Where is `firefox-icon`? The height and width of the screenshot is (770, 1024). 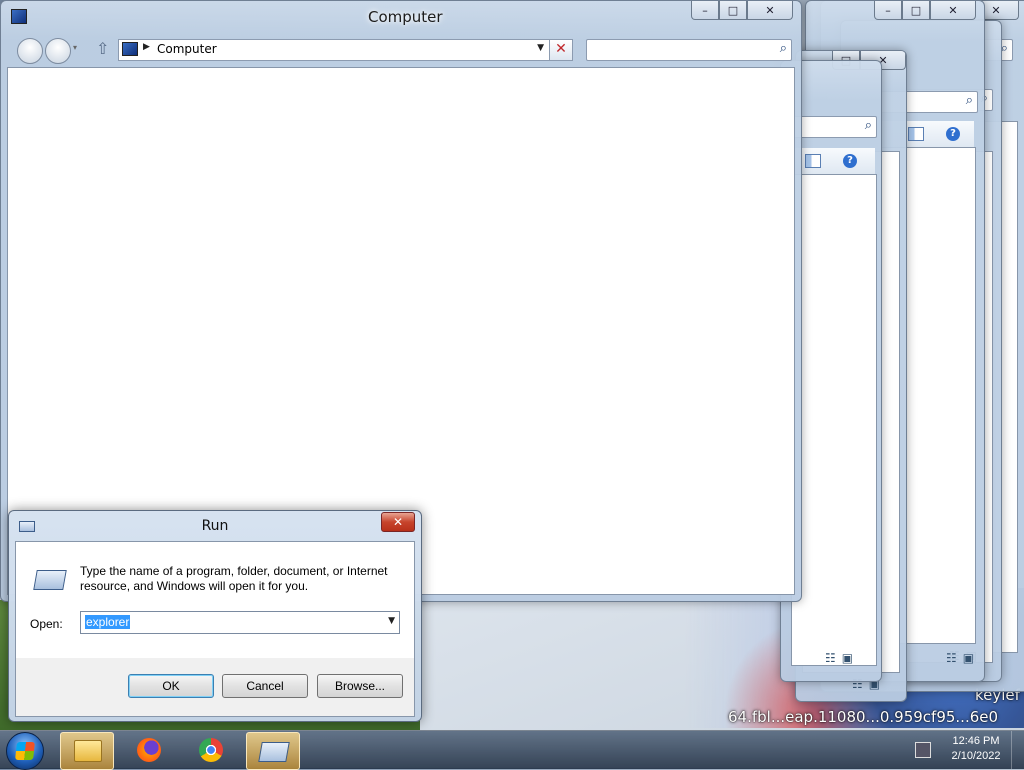
firefox-icon is located at coordinates (149, 750).